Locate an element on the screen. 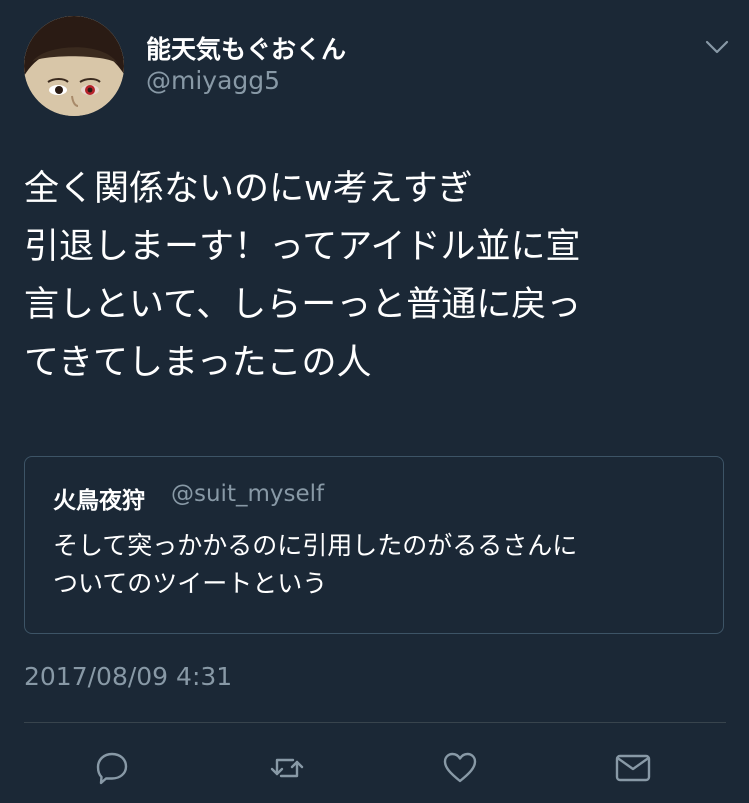  envelope-icon is located at coordinates (633, 768).